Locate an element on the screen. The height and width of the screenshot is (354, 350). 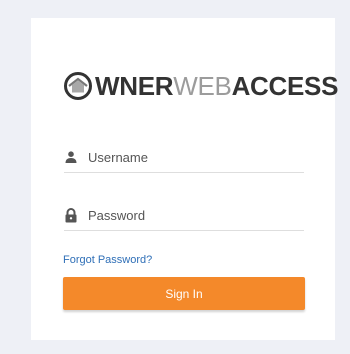
house-circle-icon is located at coordinates (78, 86).